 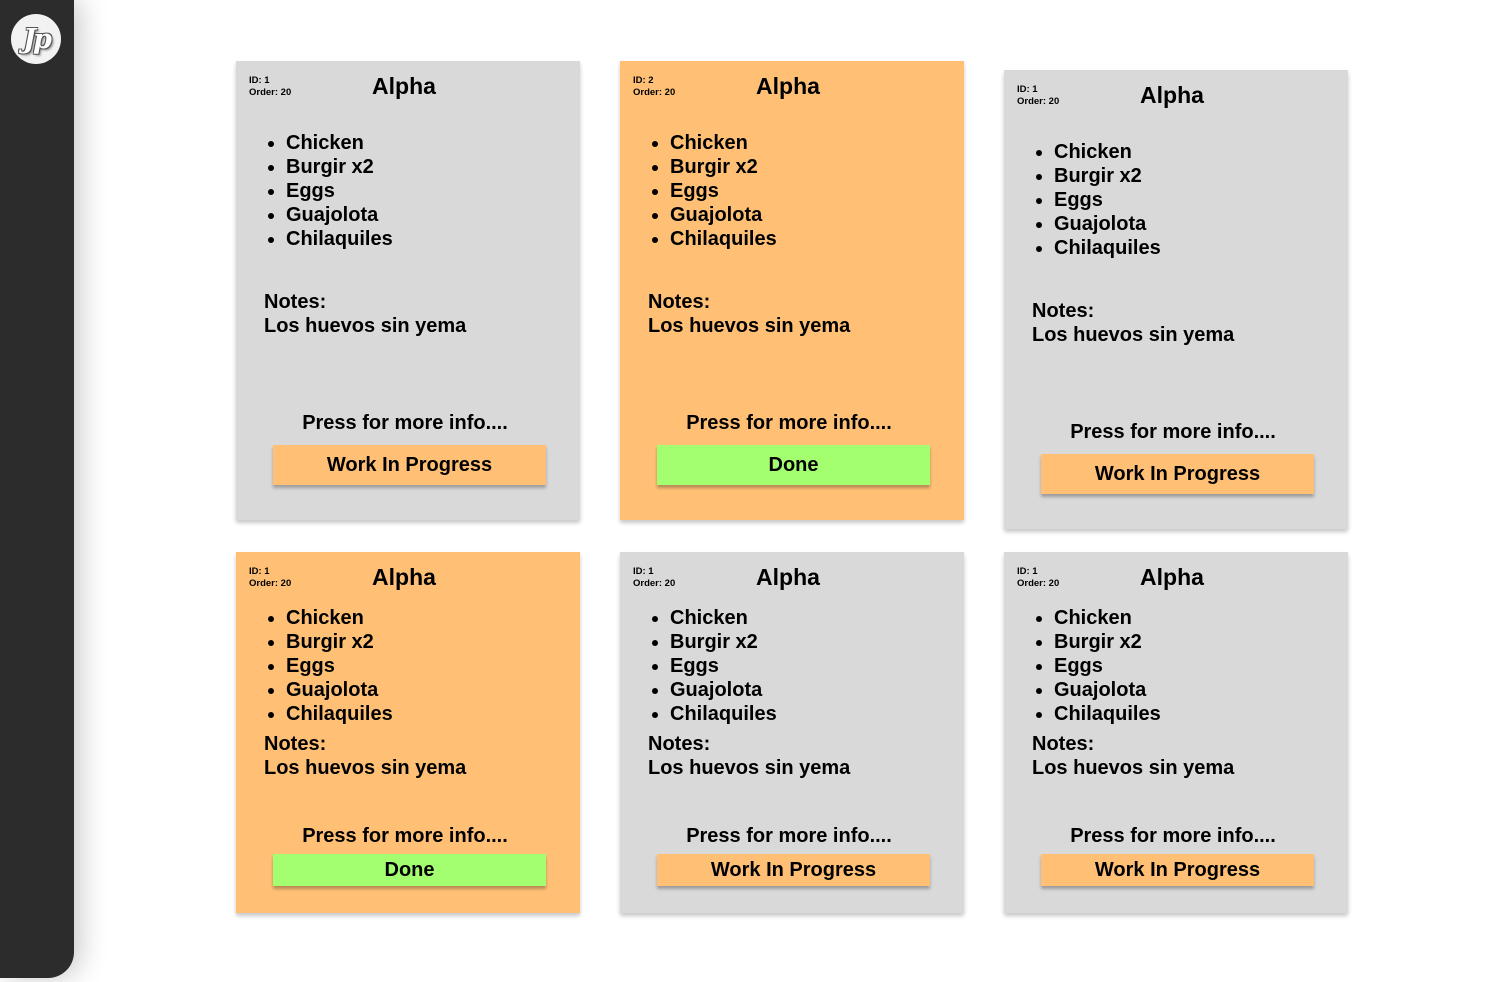 I want to click on sidebar: Jp, so click(x=37, y=489).